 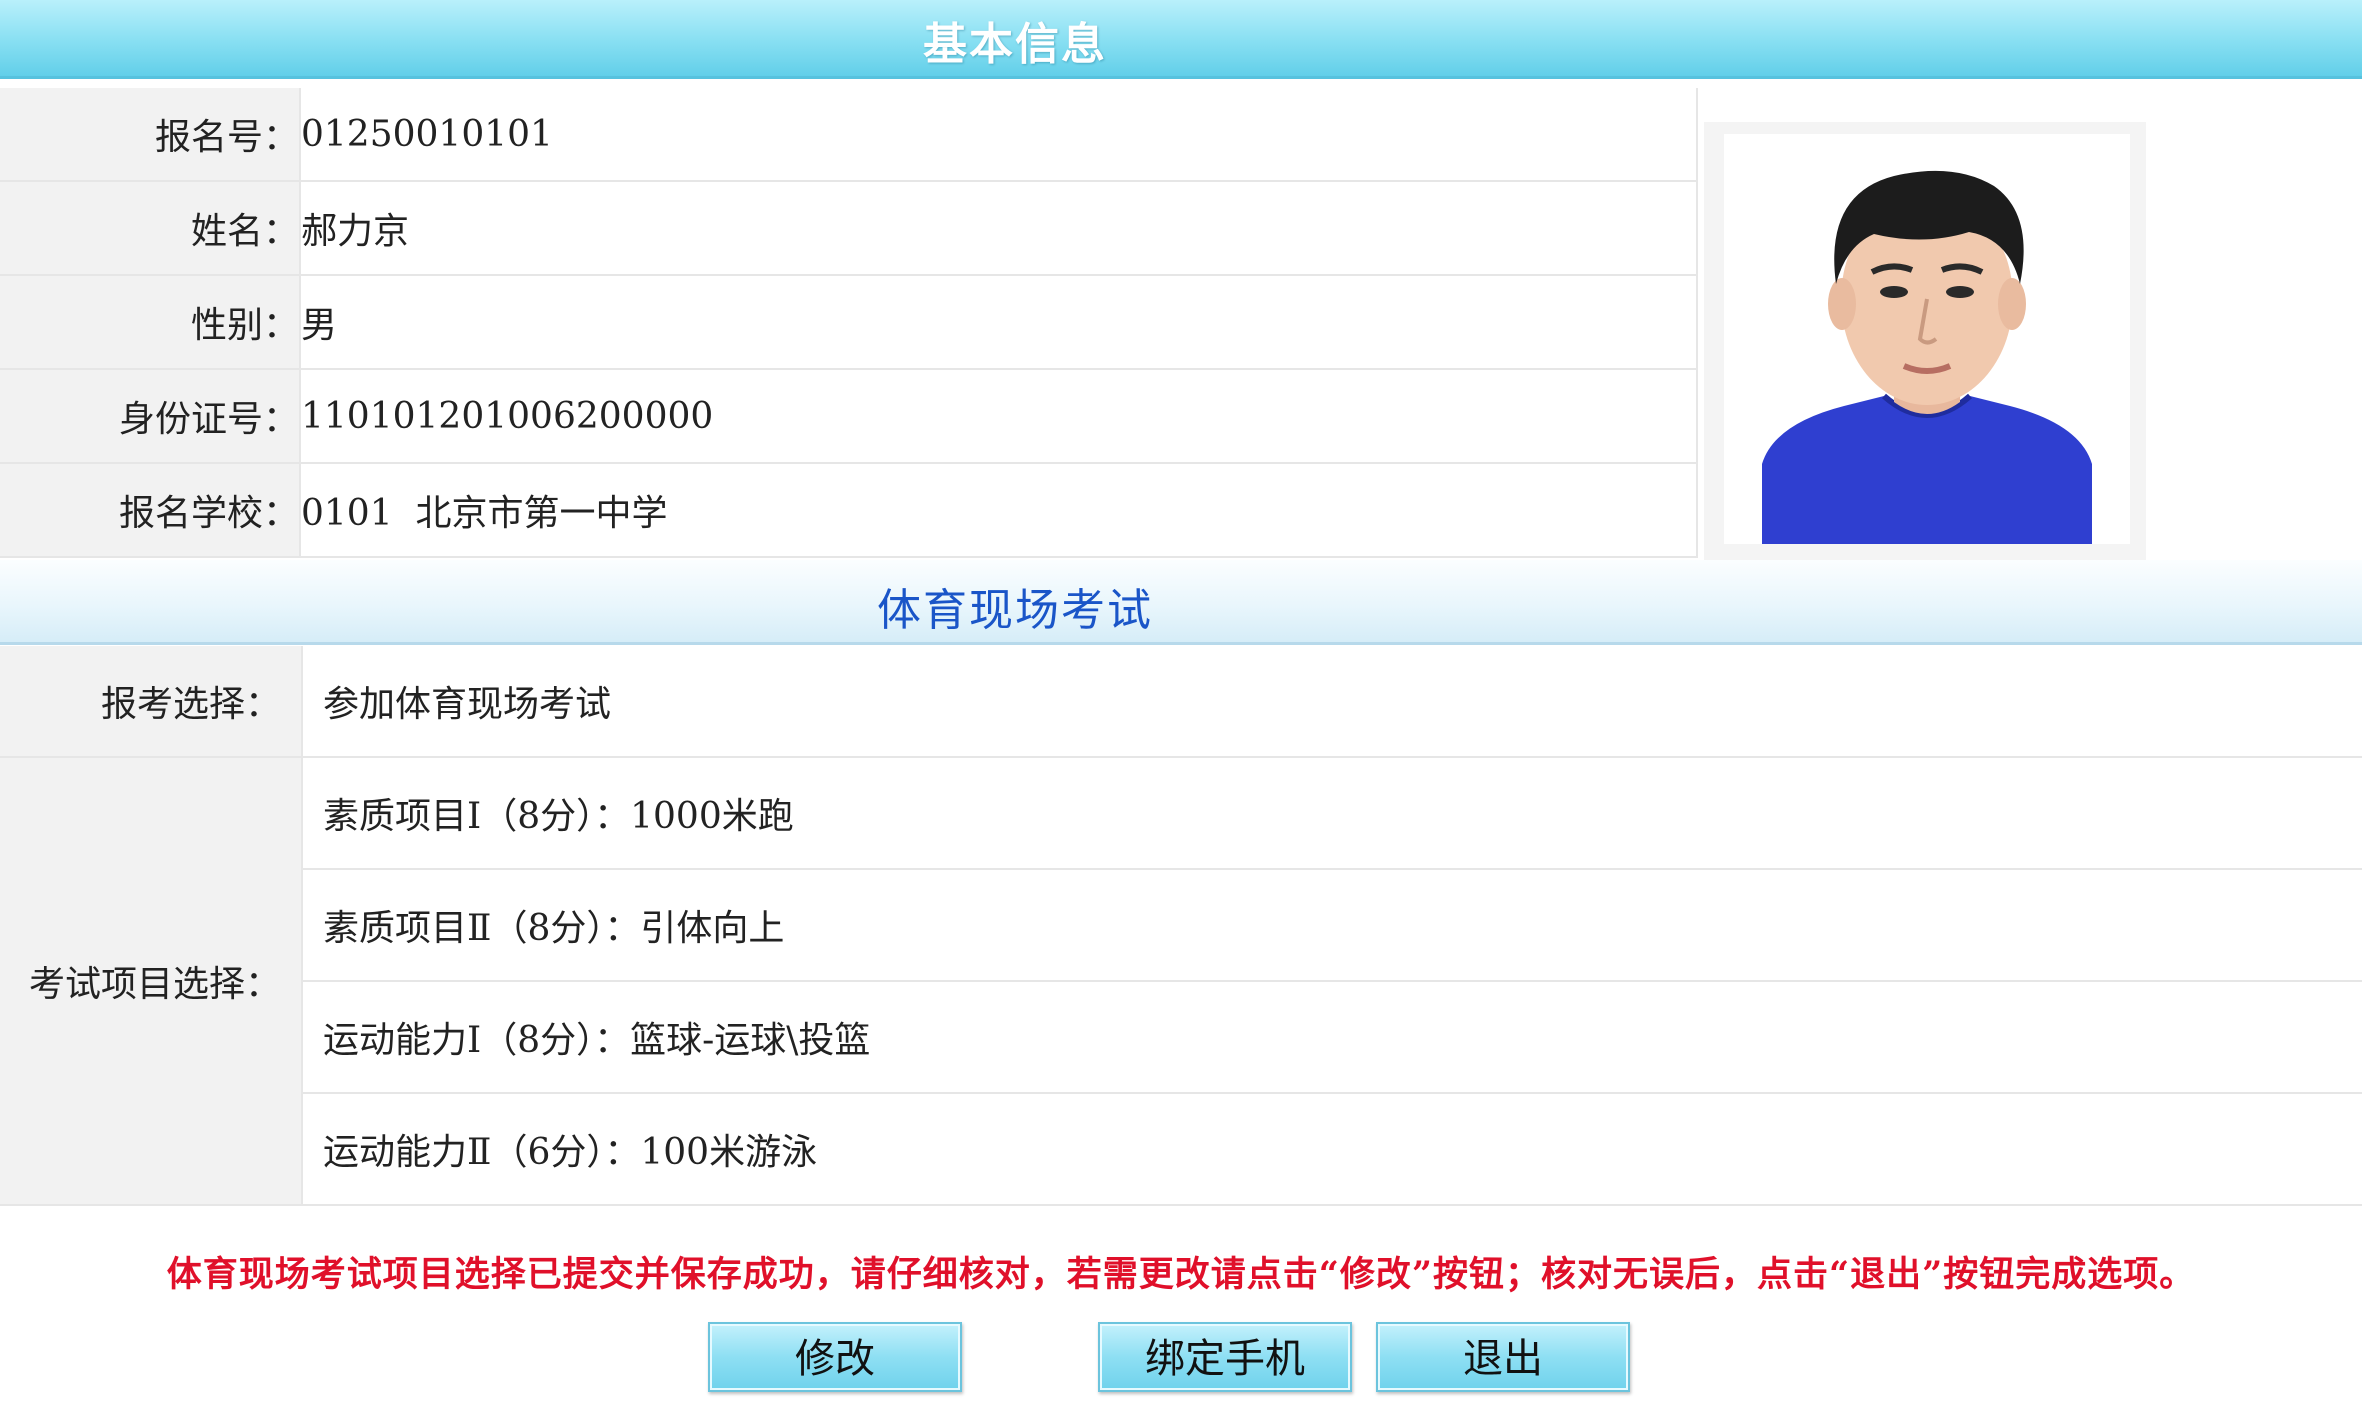 I want to click on gender-label: 性别：, so click(x=150, y=322).